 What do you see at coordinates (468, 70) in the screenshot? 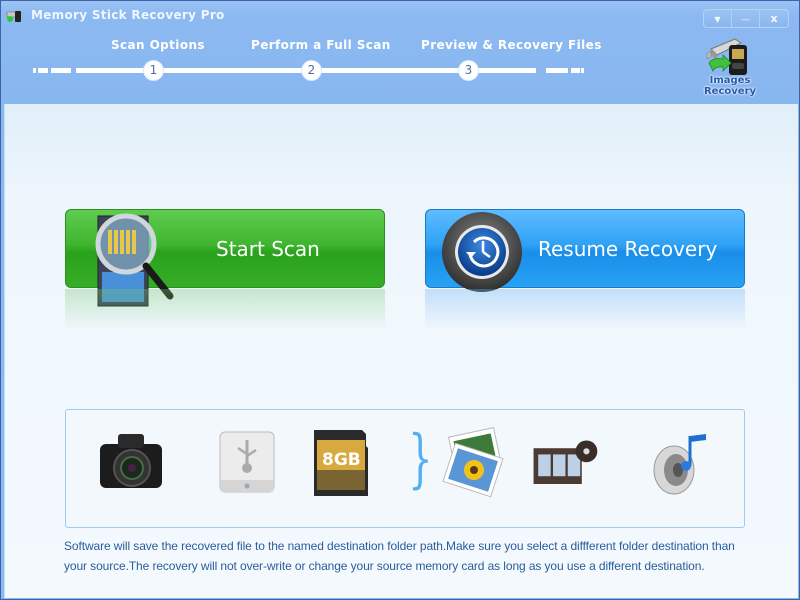
I see `step-circle-3: 3` at bounding box center [468, 70].